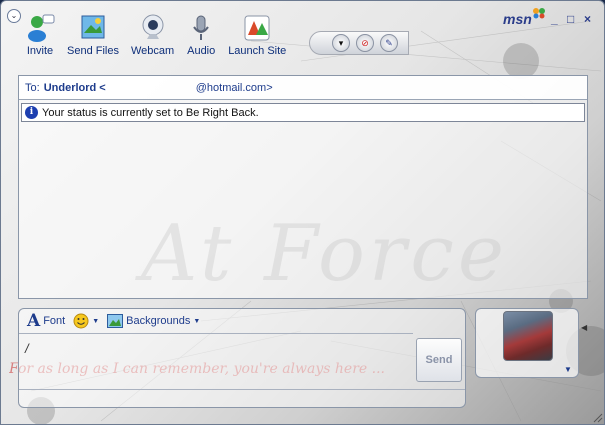 Image resolution: width=605 pixels, height=425 pixels. I want to click on maximize-button: □, so click(570, 19).